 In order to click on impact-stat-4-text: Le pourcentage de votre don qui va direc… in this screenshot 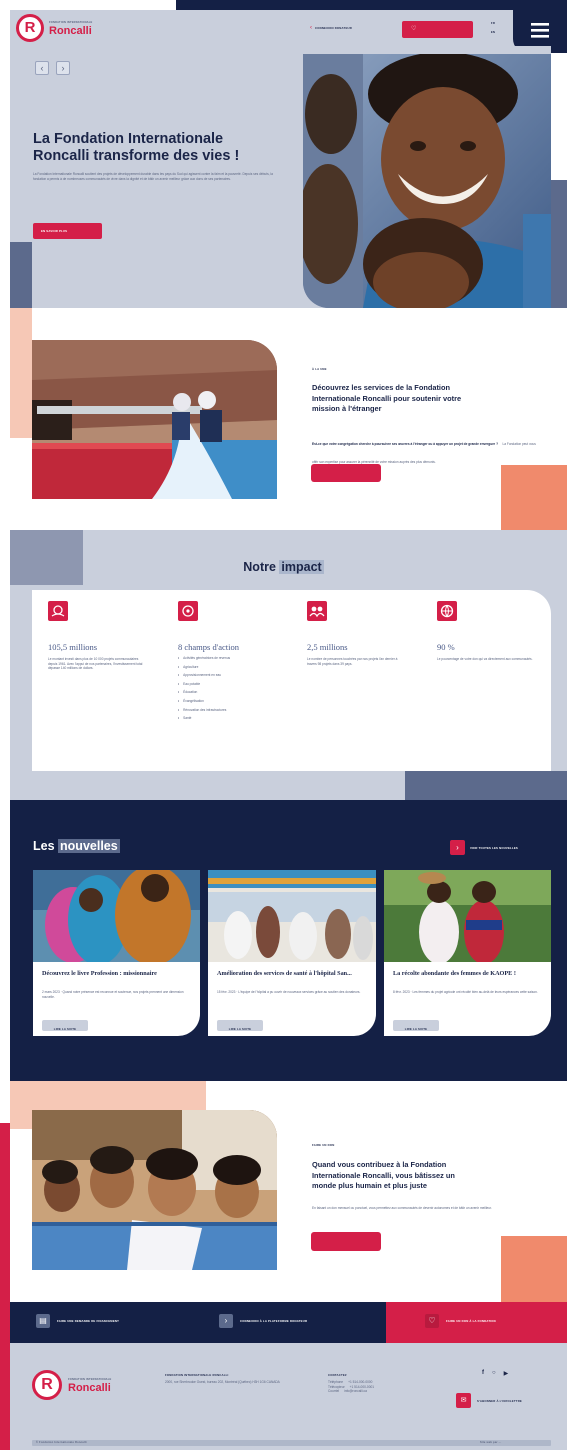, I will do `click(485, 659)`.